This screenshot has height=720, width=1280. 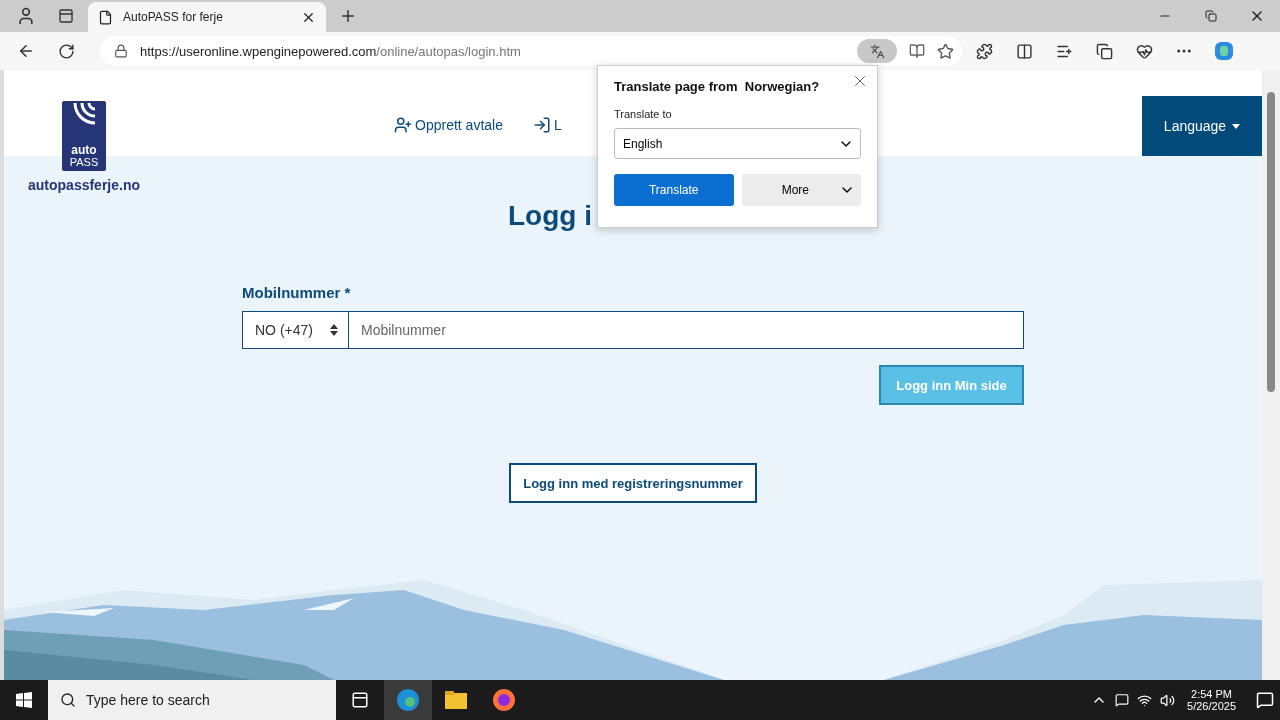 I want to click on notifications-icon, so click(x=1265, y=700).